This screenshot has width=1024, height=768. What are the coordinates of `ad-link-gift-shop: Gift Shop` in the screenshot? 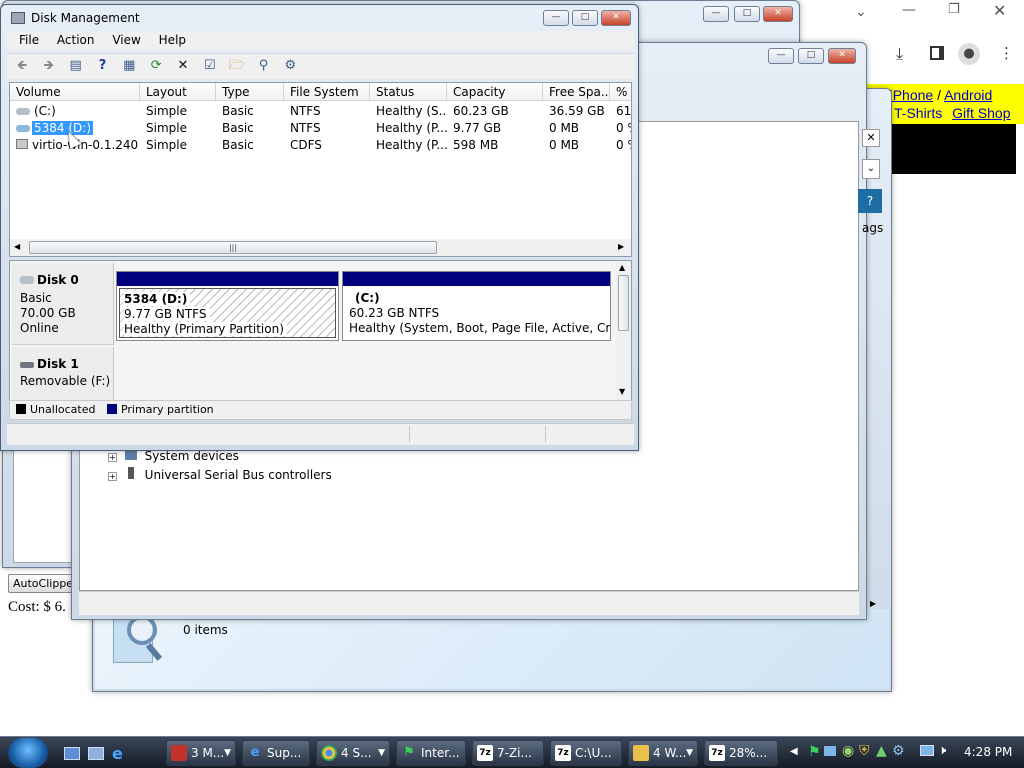 It's located at (981, 113).